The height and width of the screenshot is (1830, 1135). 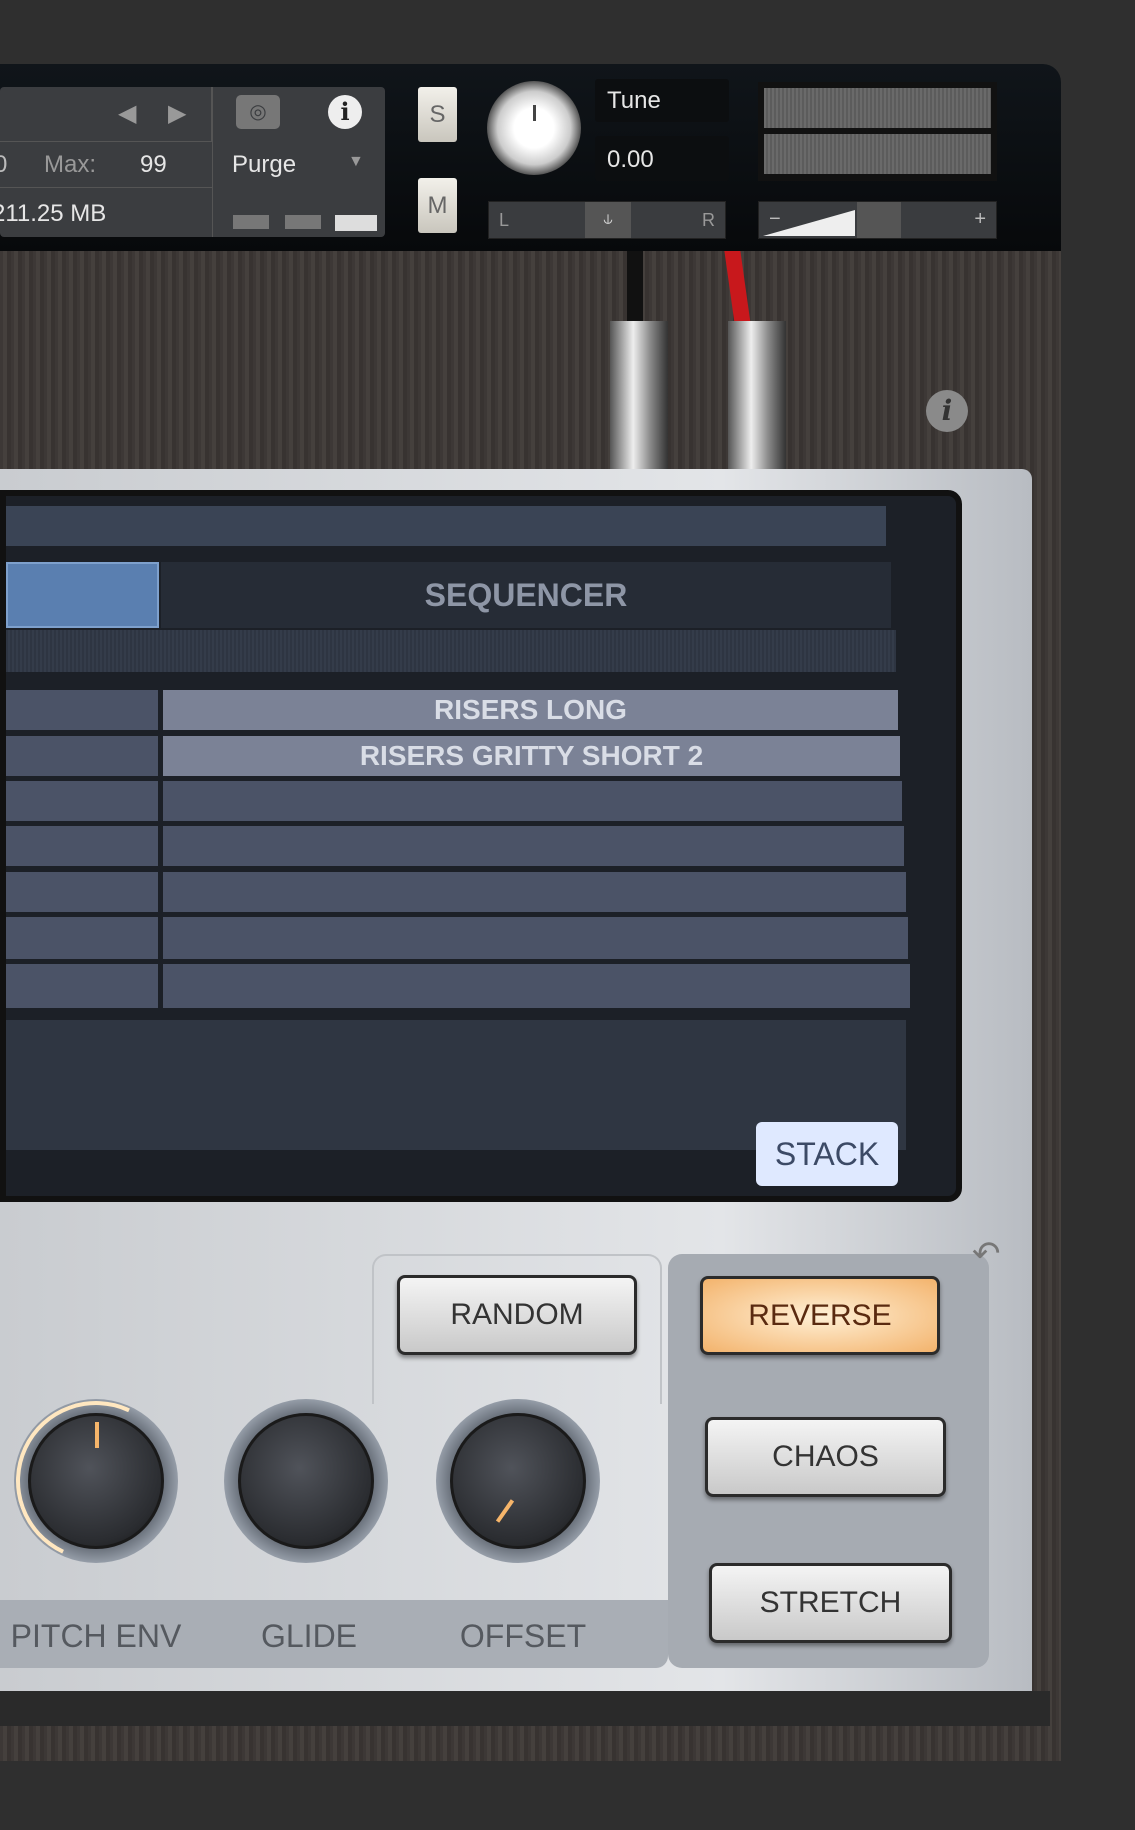 What do you see at coordinates (827, 1154) in the screenshot?
I see `stack-button: STACK` at bounding box center [827, 1154].